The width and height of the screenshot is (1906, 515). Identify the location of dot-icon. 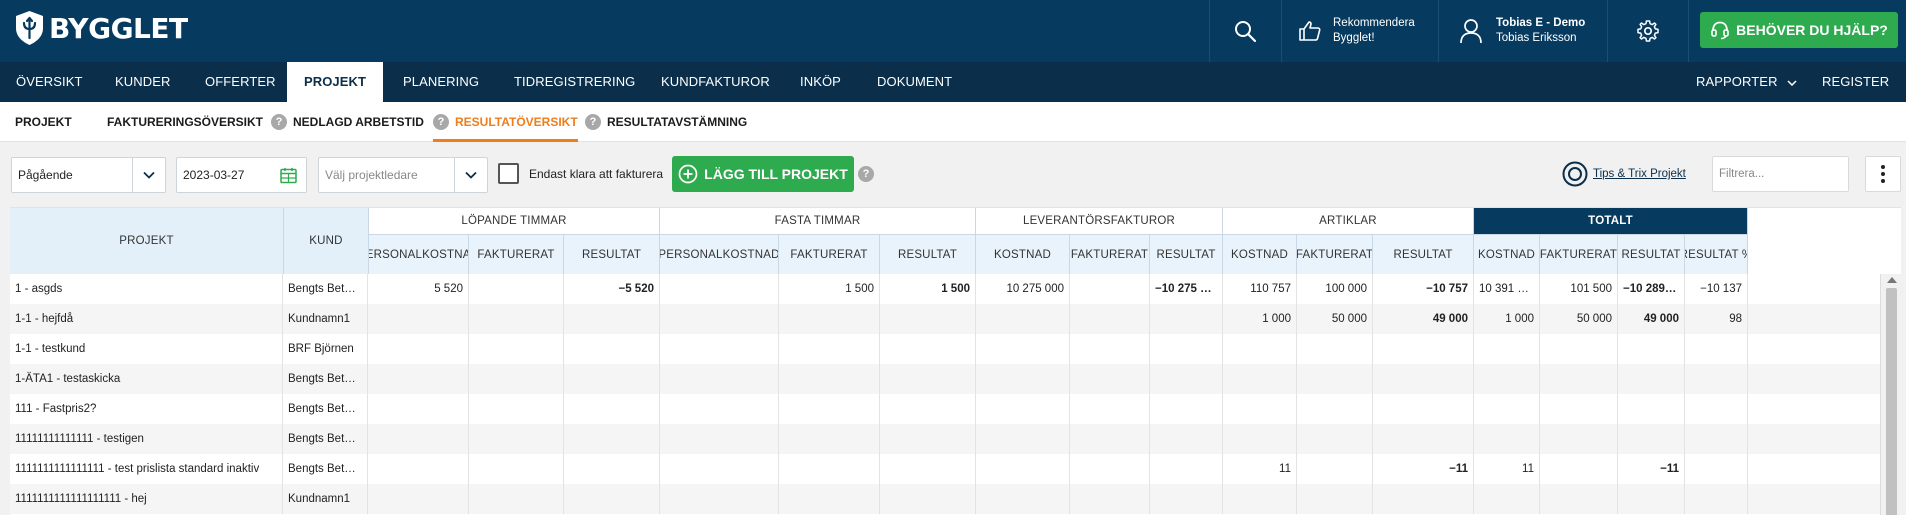
(1883, 167).